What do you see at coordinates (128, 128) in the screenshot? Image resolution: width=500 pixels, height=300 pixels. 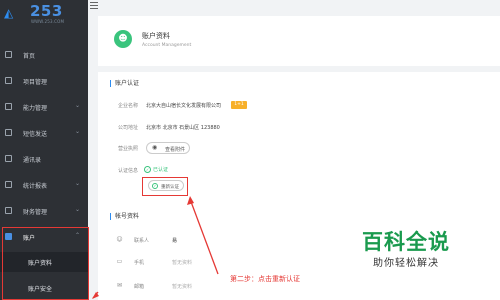 I see `address-label: 公司地址` at bounding box center [128, 128].